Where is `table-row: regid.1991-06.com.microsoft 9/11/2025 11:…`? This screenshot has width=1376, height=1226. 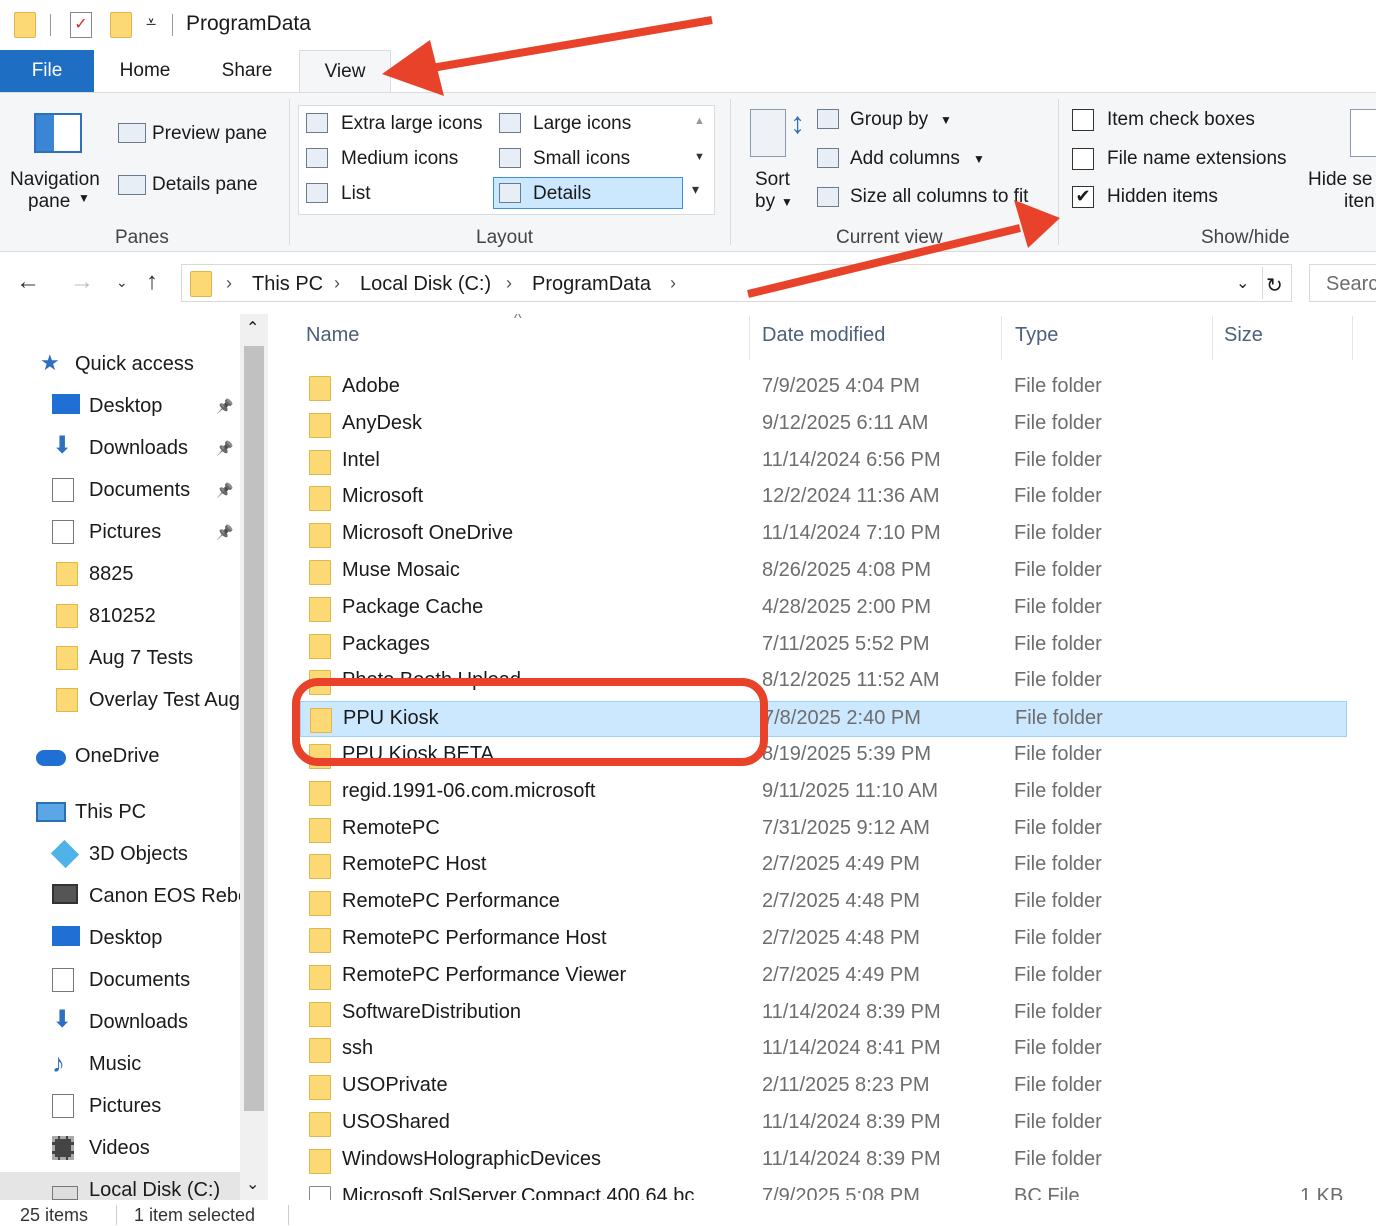 table-row: regid.1991-06.com.microsoft 9/11/2025 11:… is located at coordinates (823, 793).